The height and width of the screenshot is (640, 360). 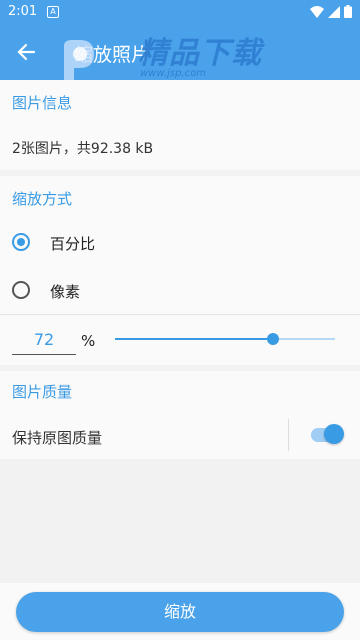 What do you see at coordinates (200, 53) in the screenshot?
I see `watermark-brand: 精品下载` at bounding box center [200, 53].